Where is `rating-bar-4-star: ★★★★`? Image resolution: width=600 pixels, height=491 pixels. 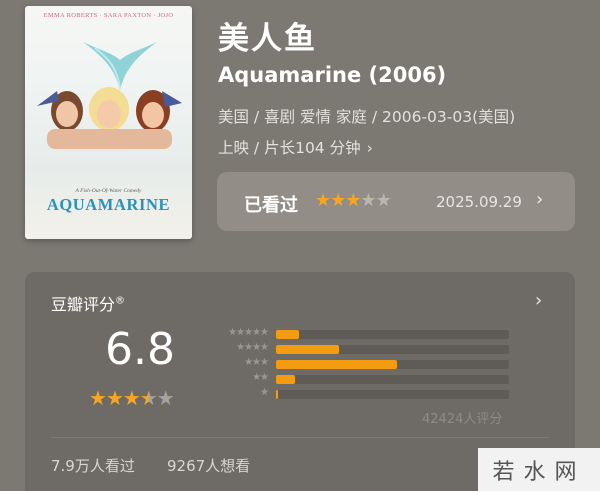
rating-bar-4-star: ★★★★ is located at coordinates (358, 349).